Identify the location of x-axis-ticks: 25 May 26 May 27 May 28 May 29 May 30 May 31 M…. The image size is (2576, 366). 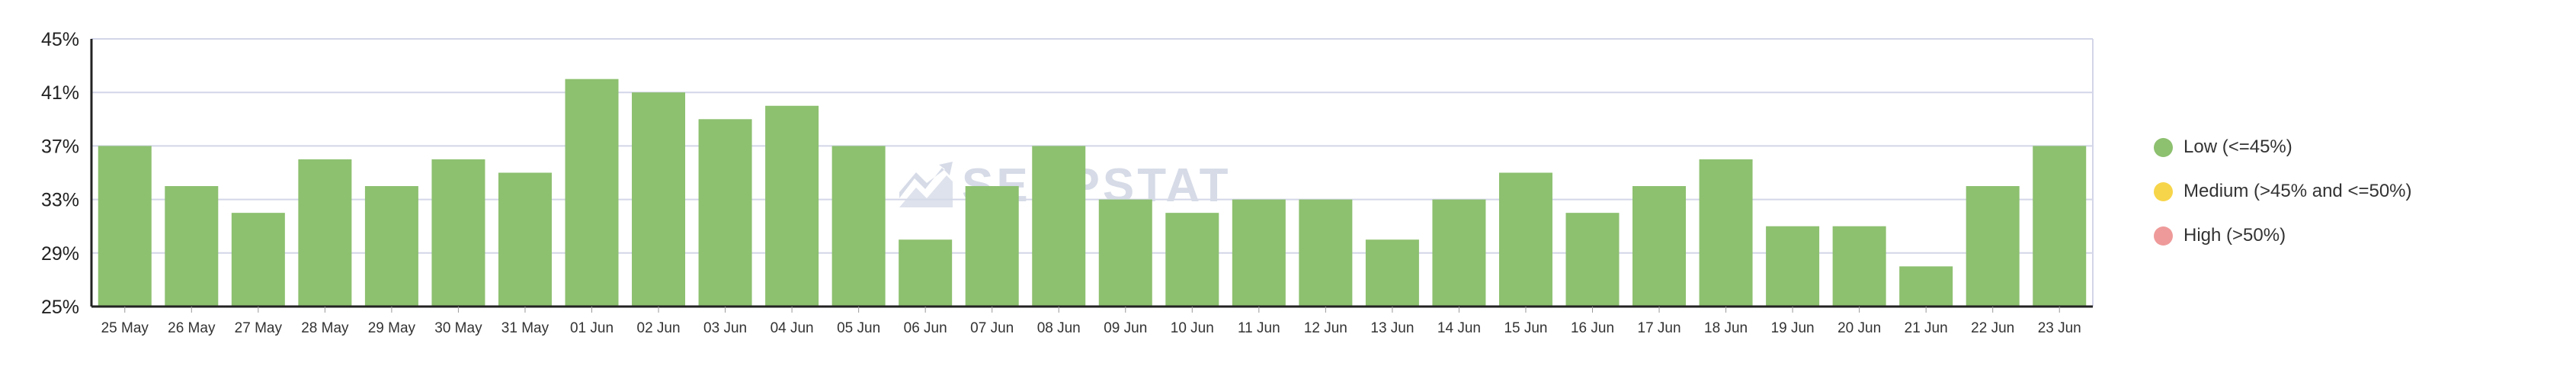
(1091, 321).